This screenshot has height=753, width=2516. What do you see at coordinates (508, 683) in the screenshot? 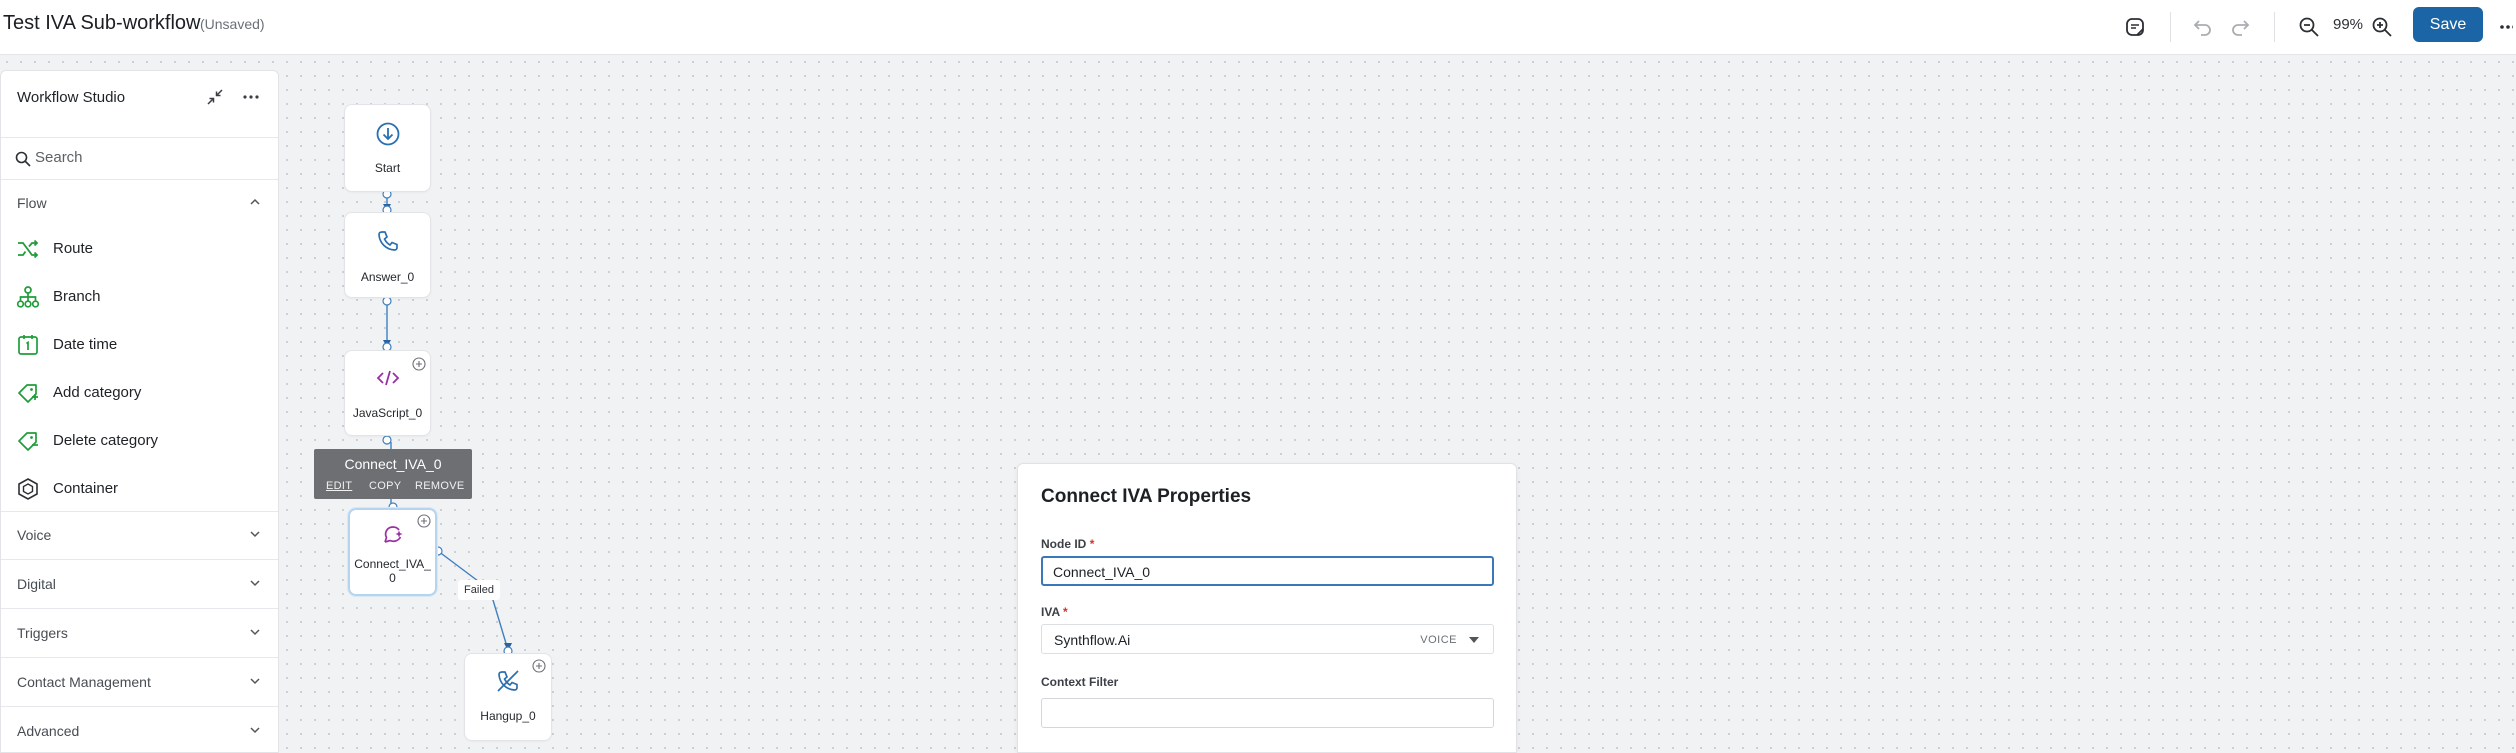
I see `hangup-phone-icon` at bounding box center [508, 683].